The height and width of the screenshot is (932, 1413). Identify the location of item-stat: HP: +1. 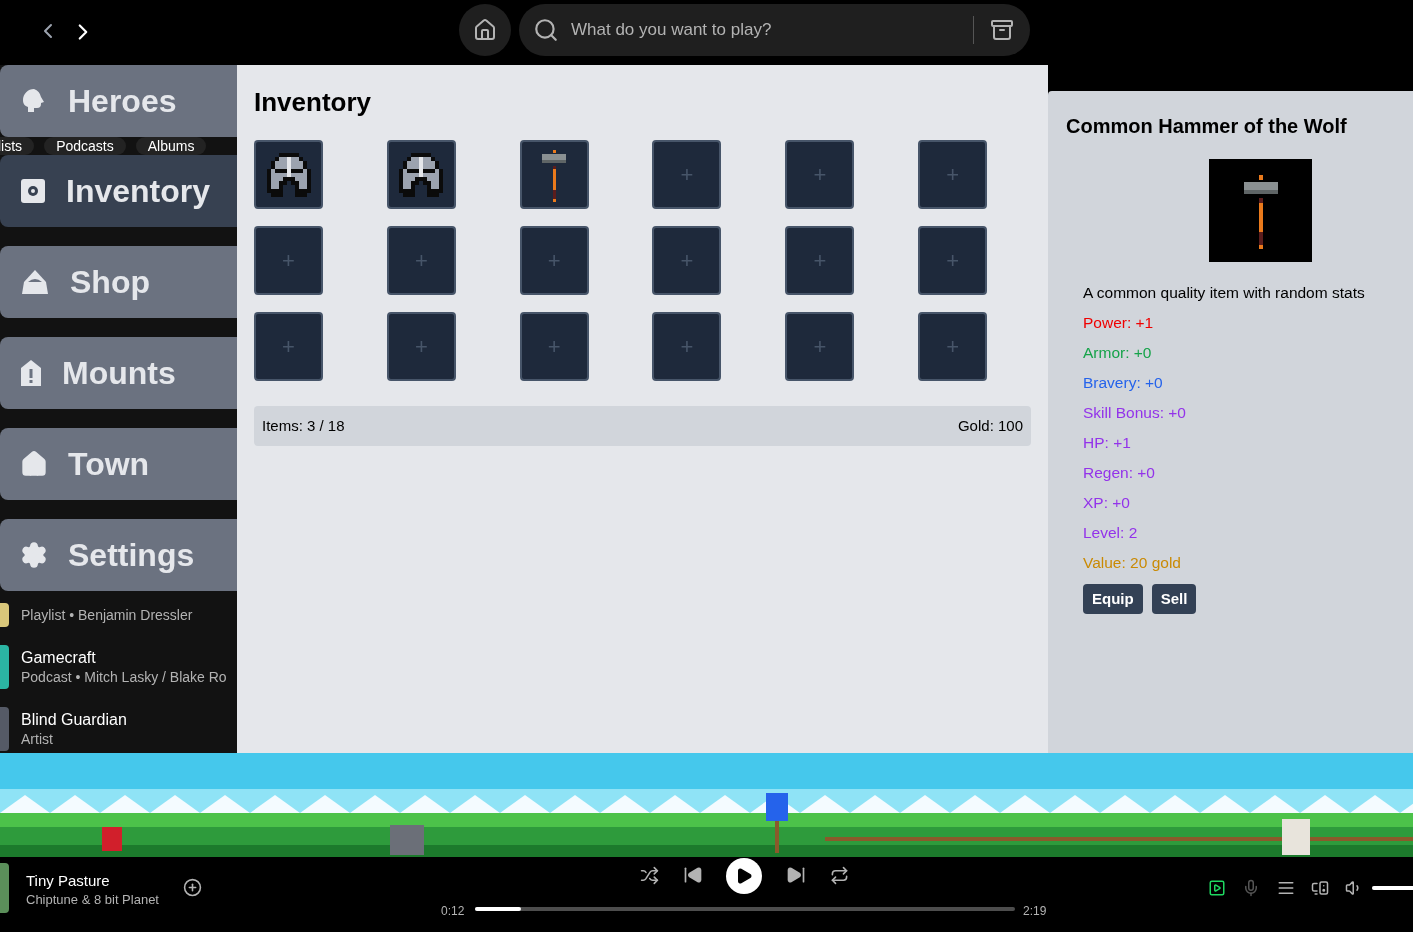
(1107, 443).